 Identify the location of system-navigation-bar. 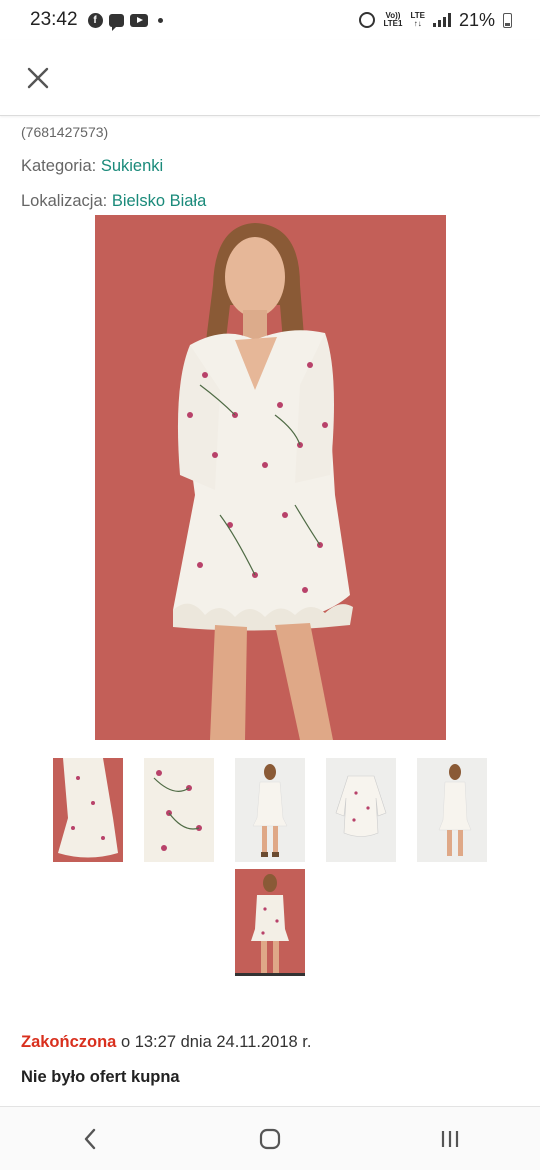
(270, 1138).